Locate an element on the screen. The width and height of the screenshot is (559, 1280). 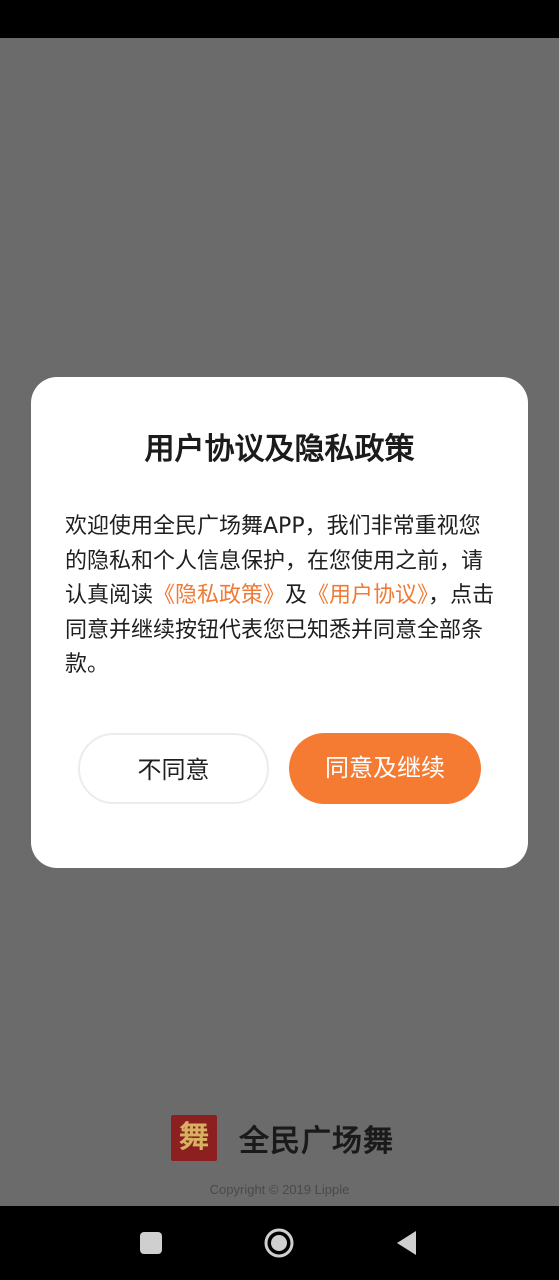
recents-button is located at coordinates (151, 1243).